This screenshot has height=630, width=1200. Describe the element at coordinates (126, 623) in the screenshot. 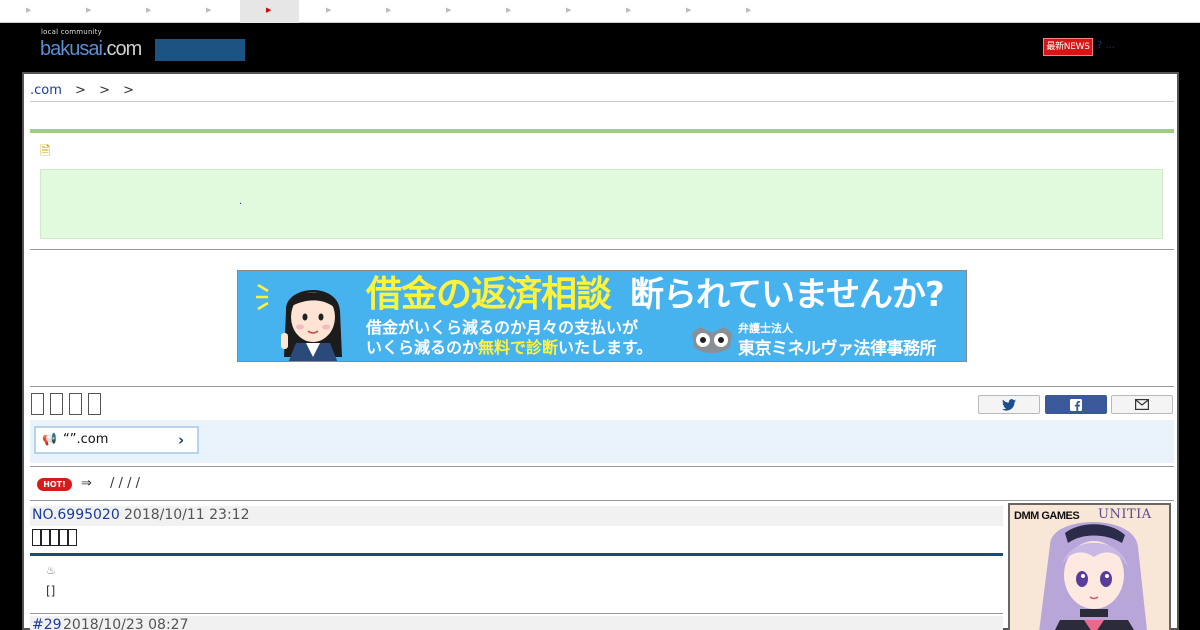

I see `reply-date: 2018/10/23 08:27` at that location.